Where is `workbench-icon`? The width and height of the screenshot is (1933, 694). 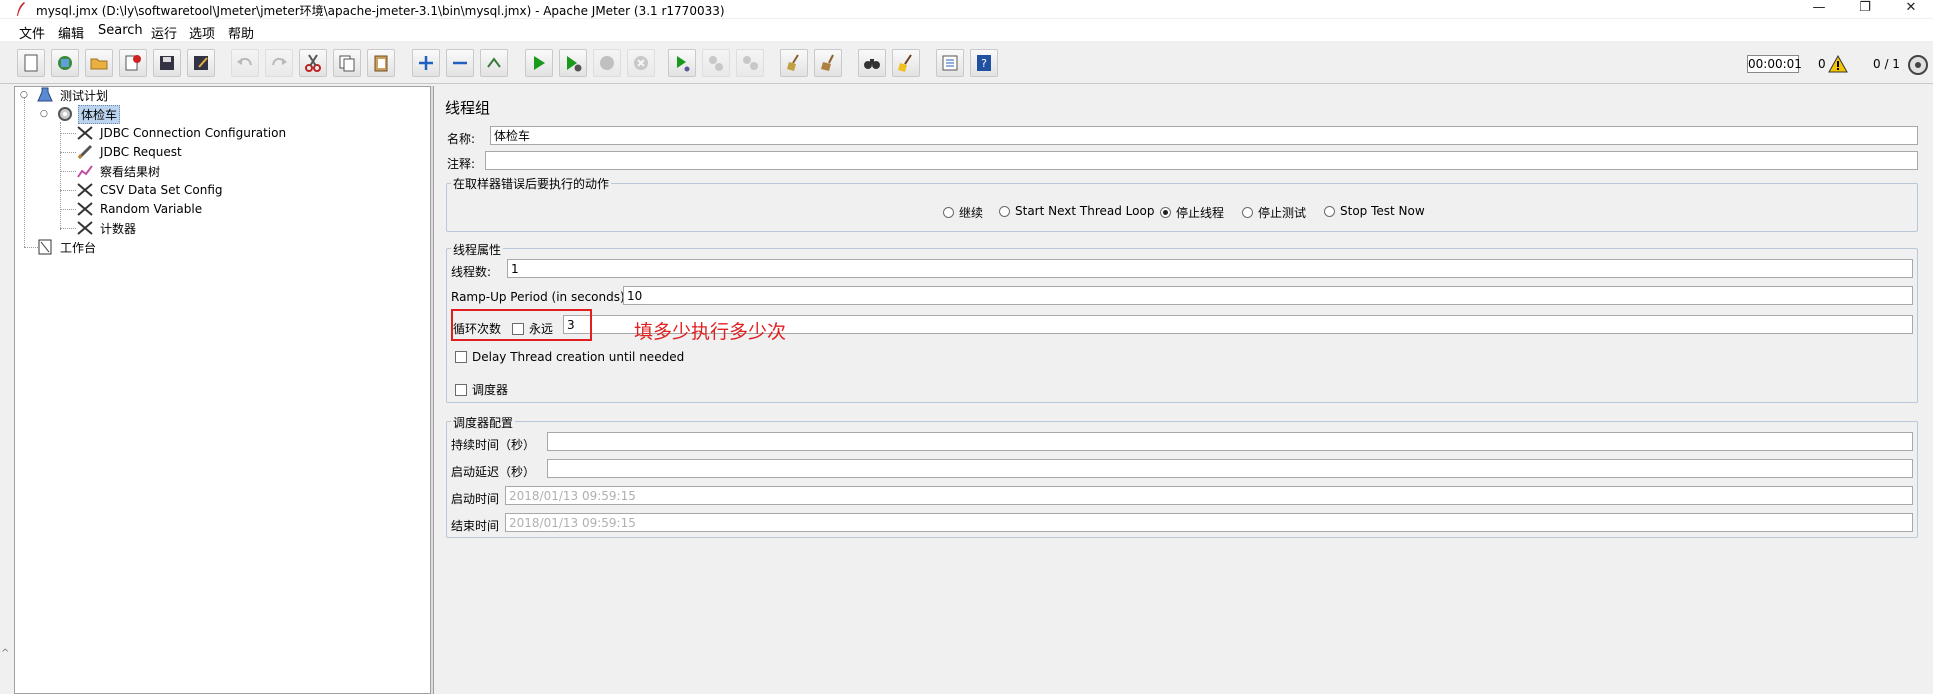 workbench-icon is located at coordinates (45, 247).